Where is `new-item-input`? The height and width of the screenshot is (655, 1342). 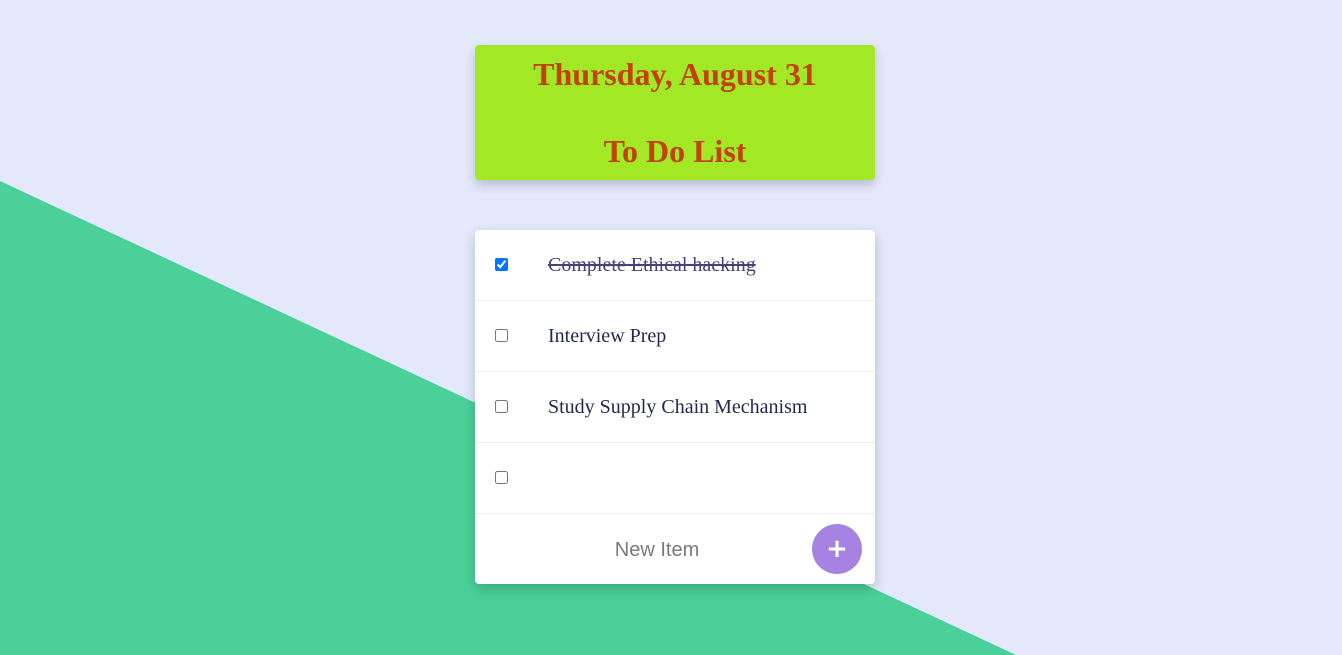 new-item-input is located at coordinates (657, 550).